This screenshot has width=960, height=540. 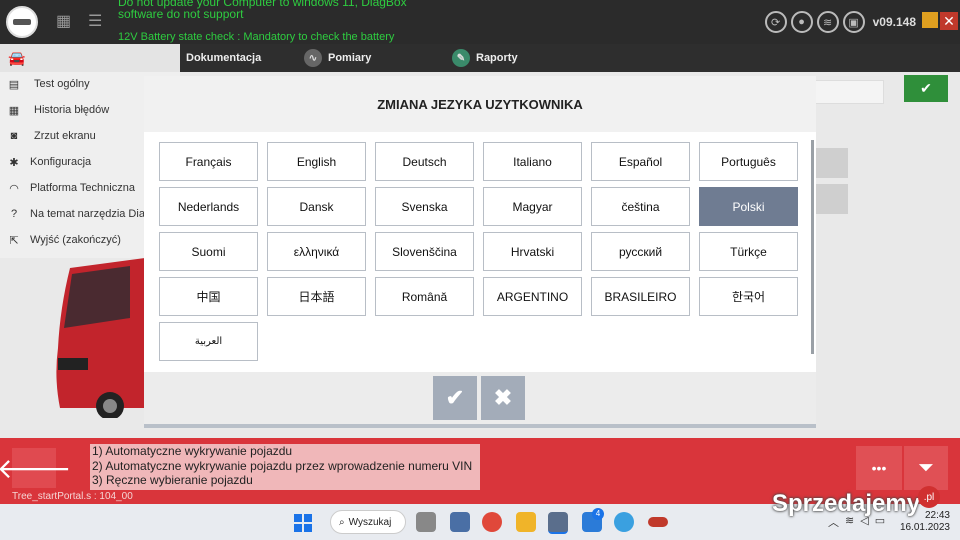 What do you see at coordinates (846, 503) in the screenshot?
I see `watermark-logo: Sprzedajemy` at bounding box center [846, 503].